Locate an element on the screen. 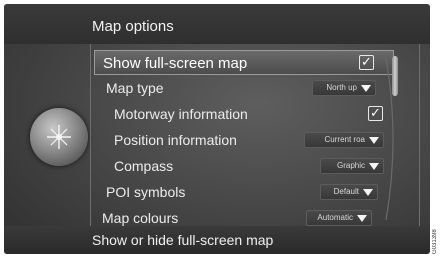 This screenshot has height=256, width=440. compass-dropdown: Graphic is located at coordinates (352, 166).